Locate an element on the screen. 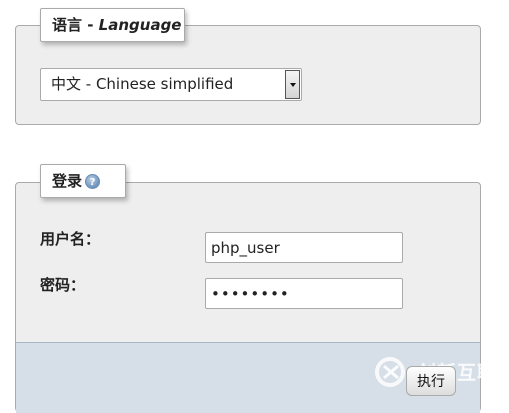  language-legend-en: Language is located at coordinates (140, 25).